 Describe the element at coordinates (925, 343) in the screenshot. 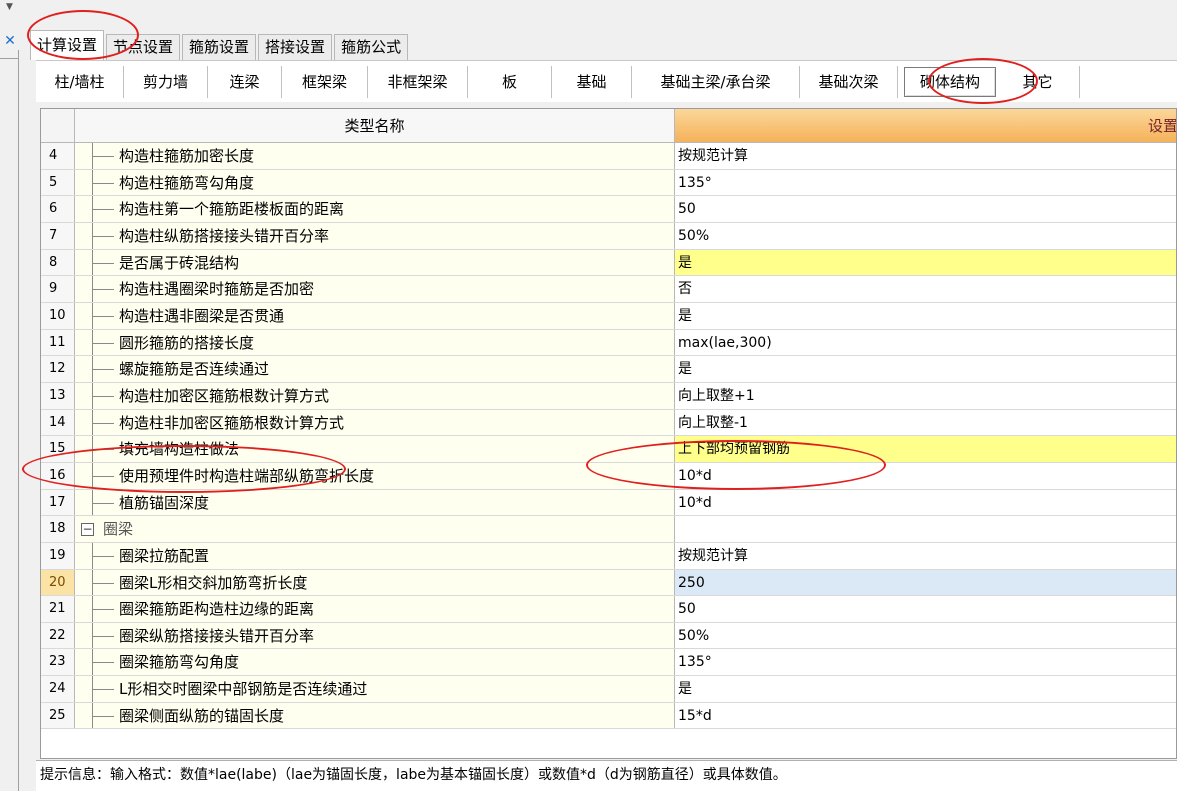

I see `row-value: max(lae,300)` at that location.